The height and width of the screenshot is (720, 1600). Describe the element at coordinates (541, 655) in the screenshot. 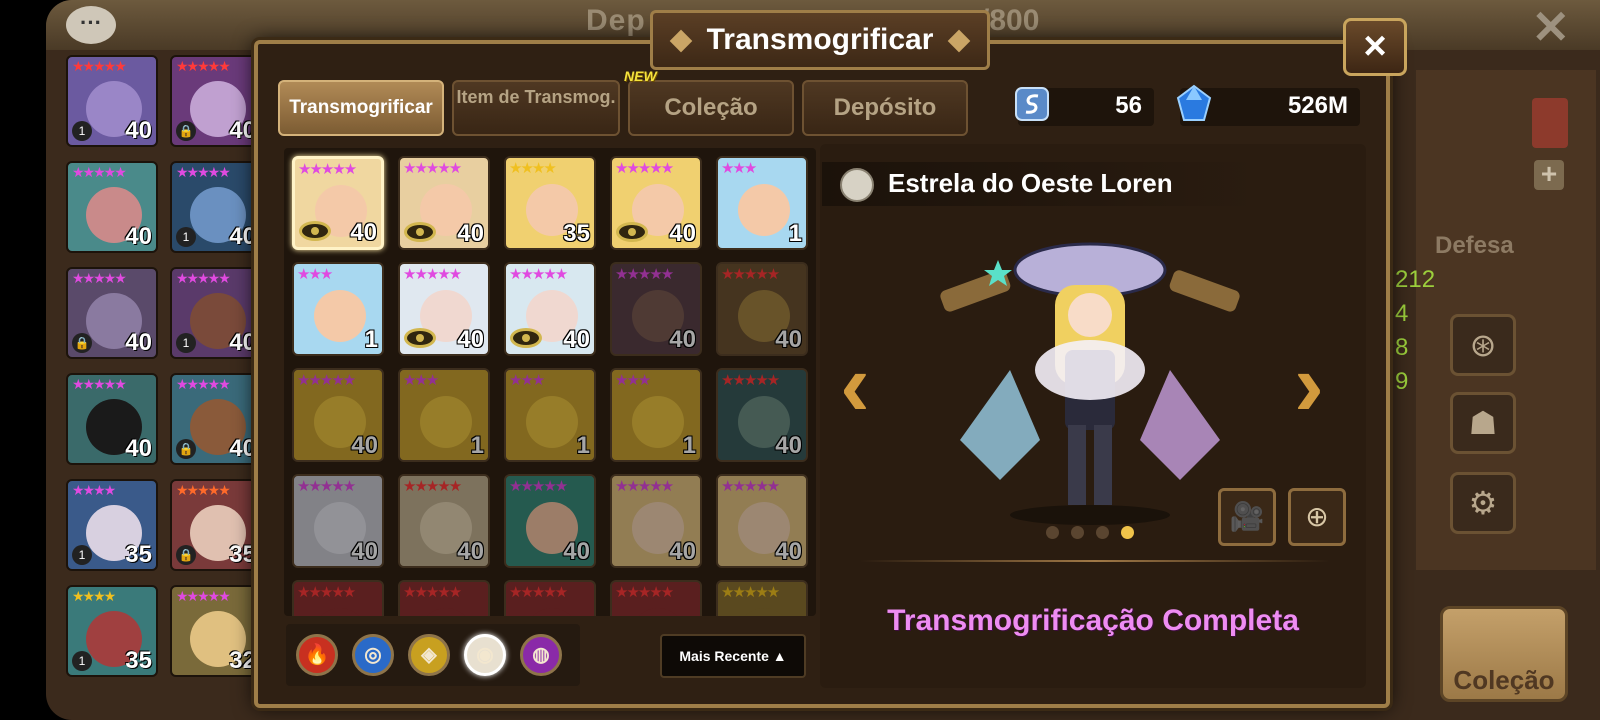

I see `dark-element-icon: ◍` at that location.